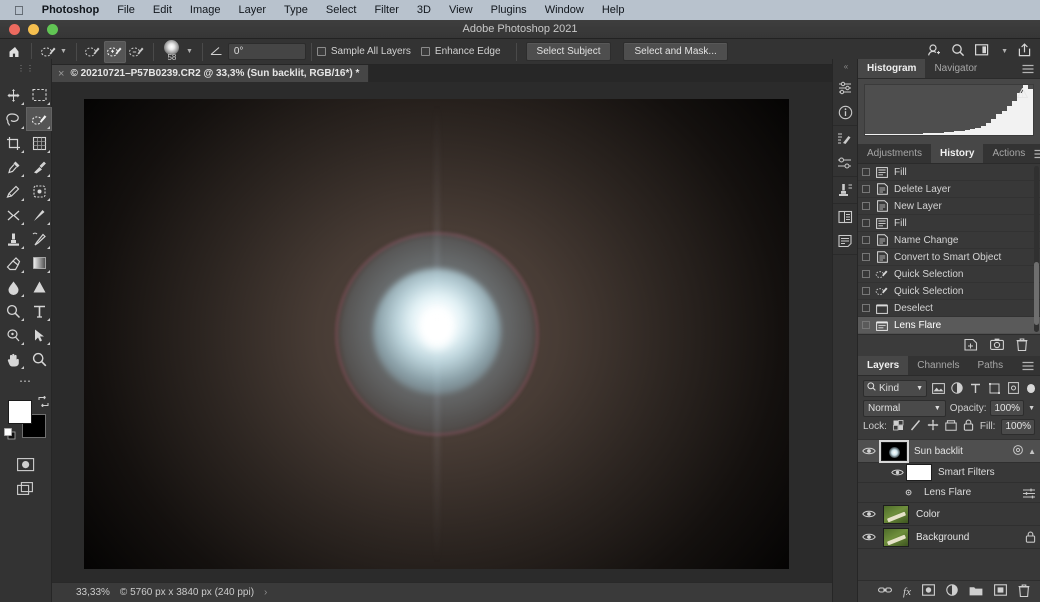 Image resolution: width=1040 pixels, height=602 pixels. What do you see at coordinates (928, 591) in the screenshot?
I see `add-mask-icon` at bounding box center [928, 591].